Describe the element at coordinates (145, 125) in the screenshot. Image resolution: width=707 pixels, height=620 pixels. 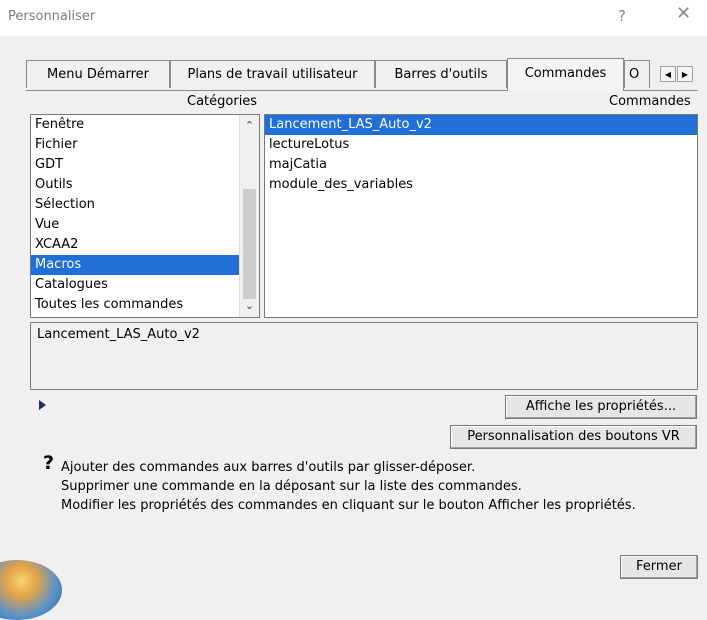
I see `list-item: Fenêtre` at that location.